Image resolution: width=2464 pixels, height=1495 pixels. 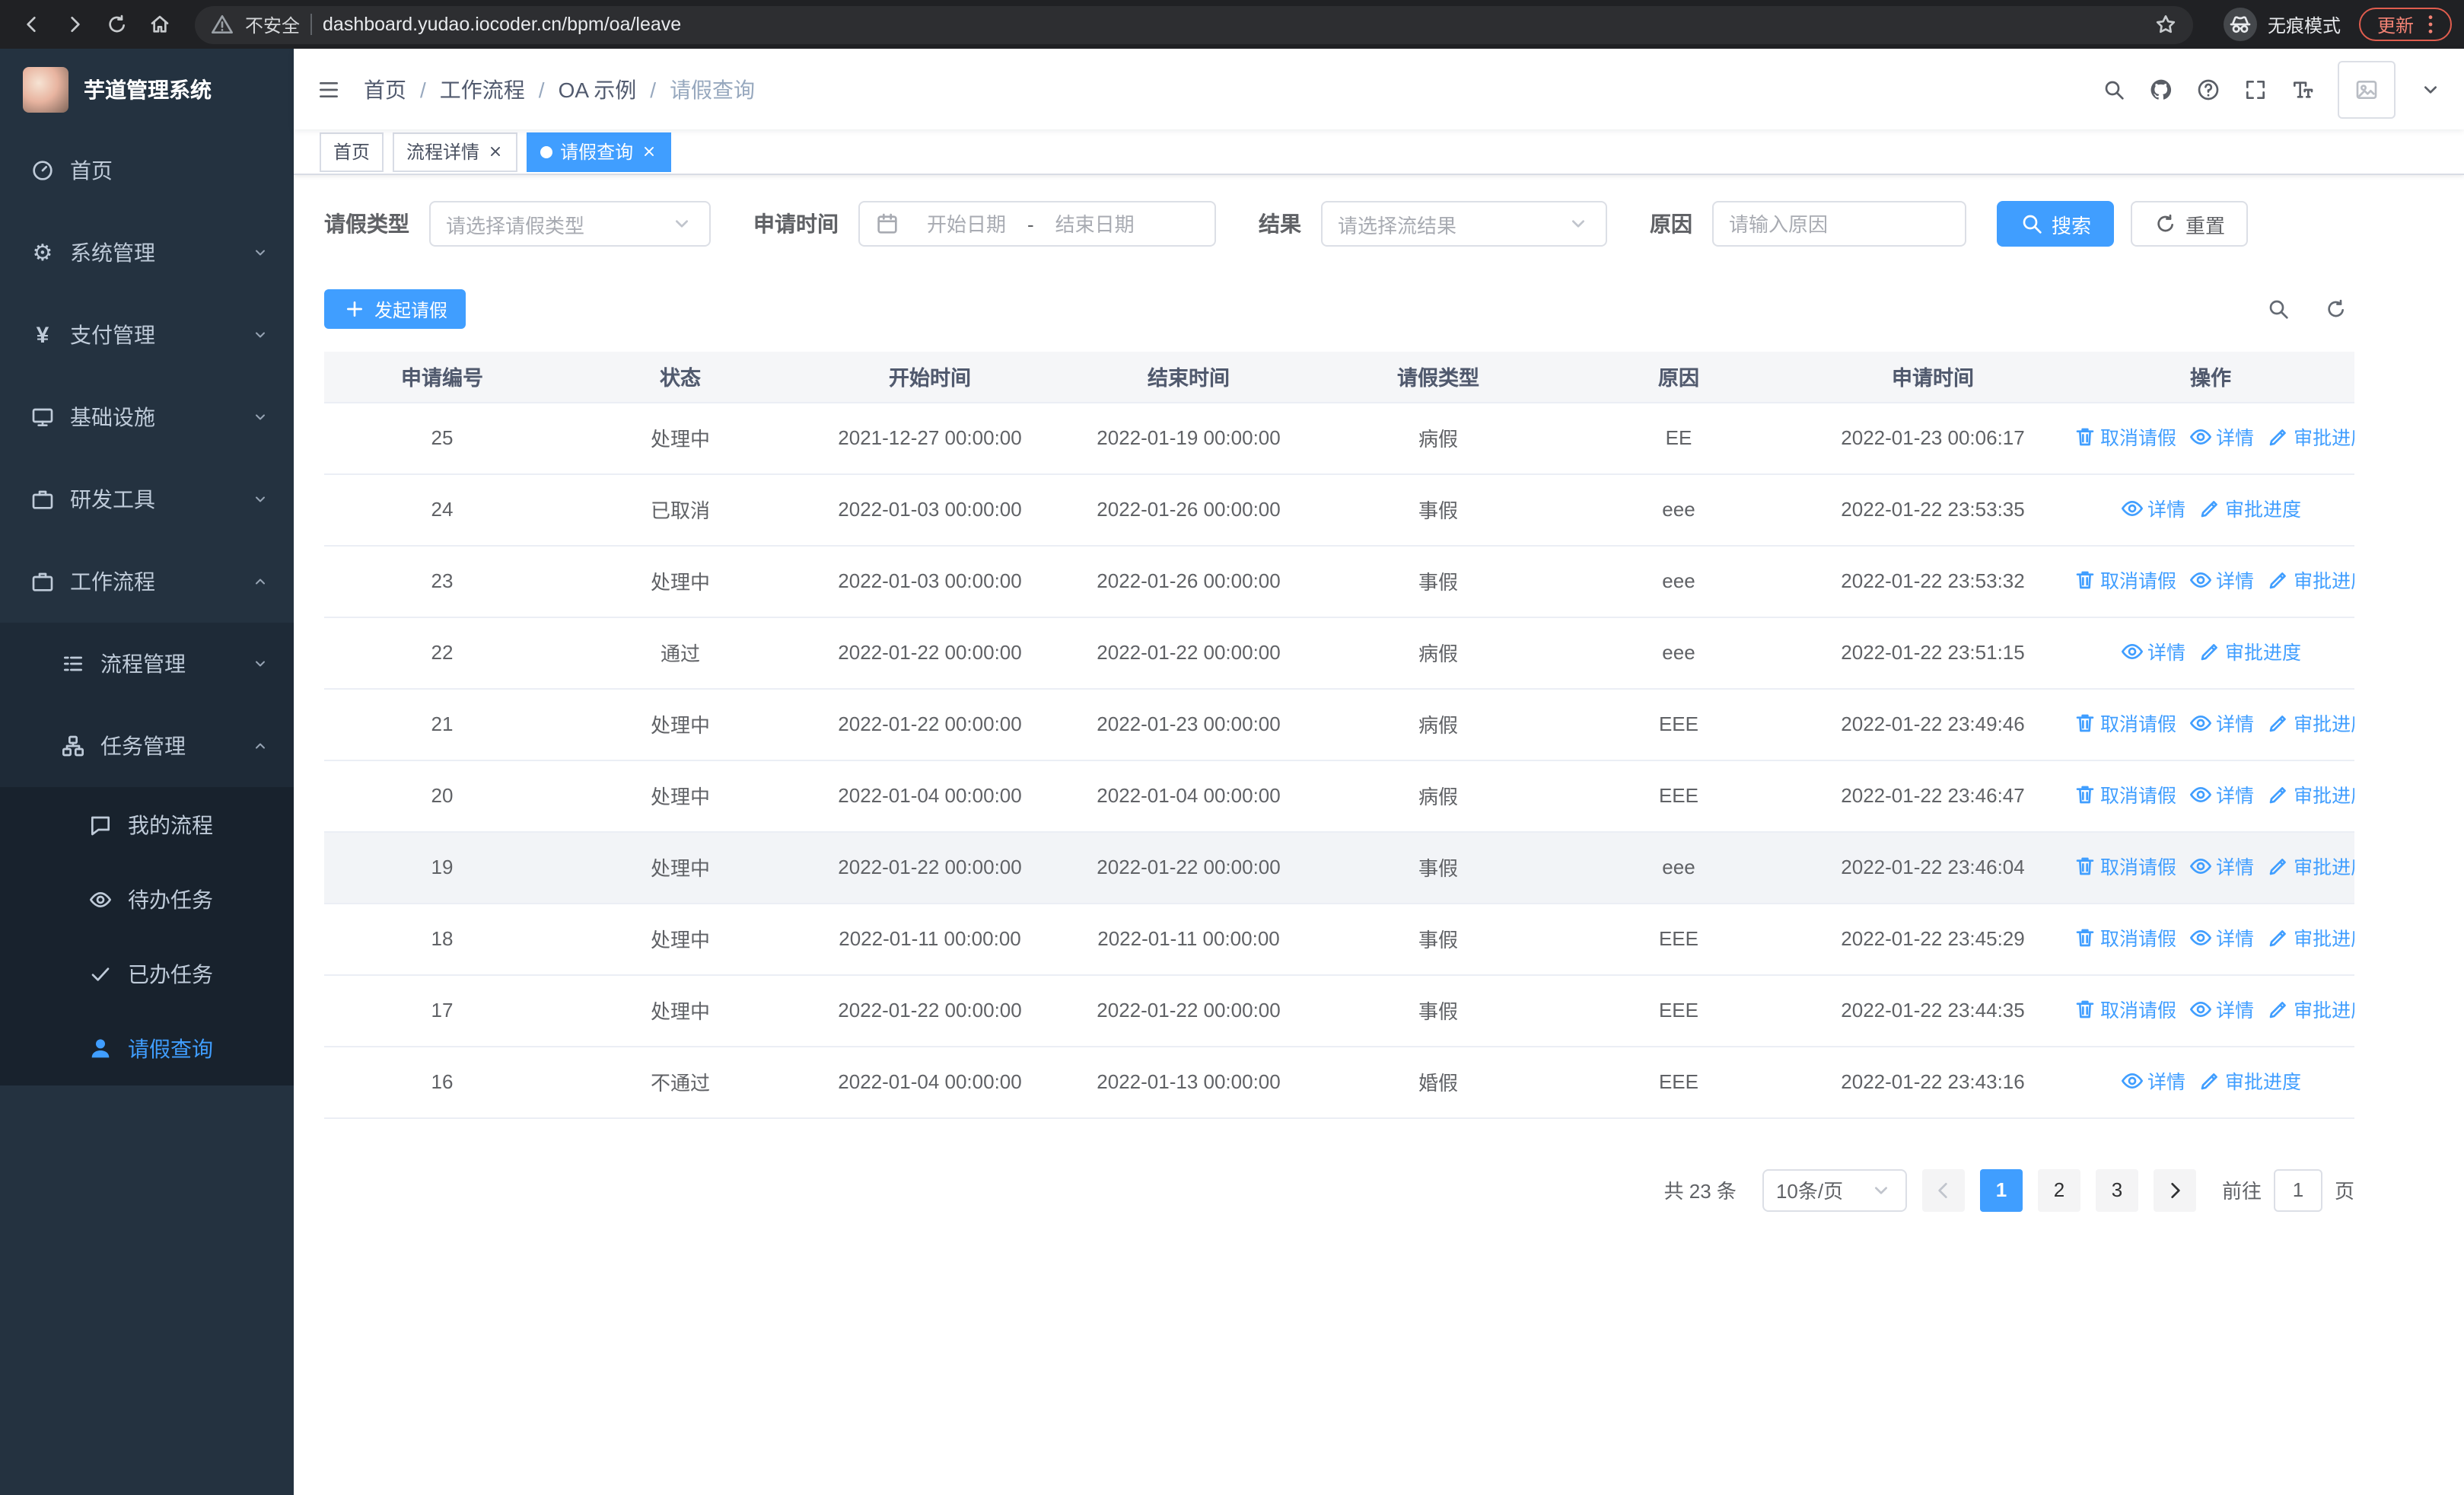 I want to click on sidebar-item-home: 首页, so click(x=147, y=171).